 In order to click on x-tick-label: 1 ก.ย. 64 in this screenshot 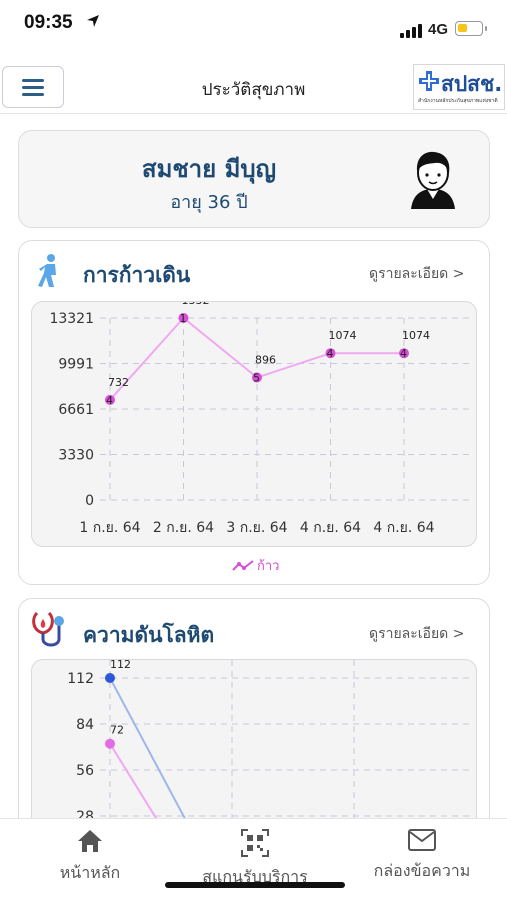, I will do `click(109, 528)`.